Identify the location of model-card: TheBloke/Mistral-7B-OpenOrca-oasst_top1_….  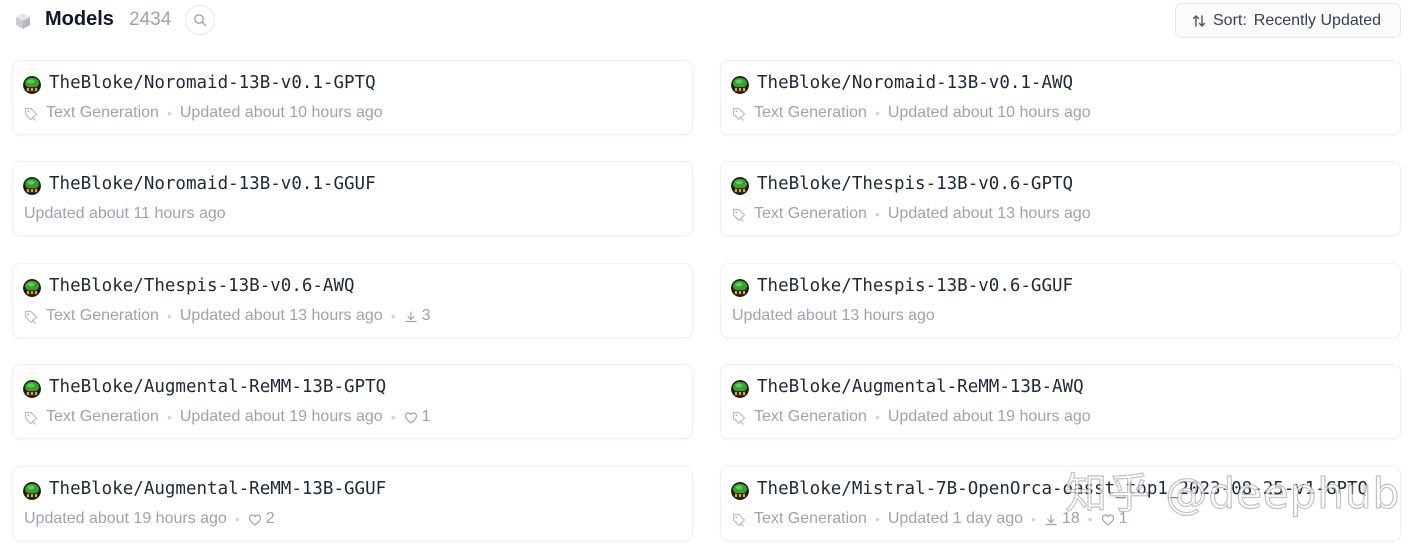
(1060, 503).